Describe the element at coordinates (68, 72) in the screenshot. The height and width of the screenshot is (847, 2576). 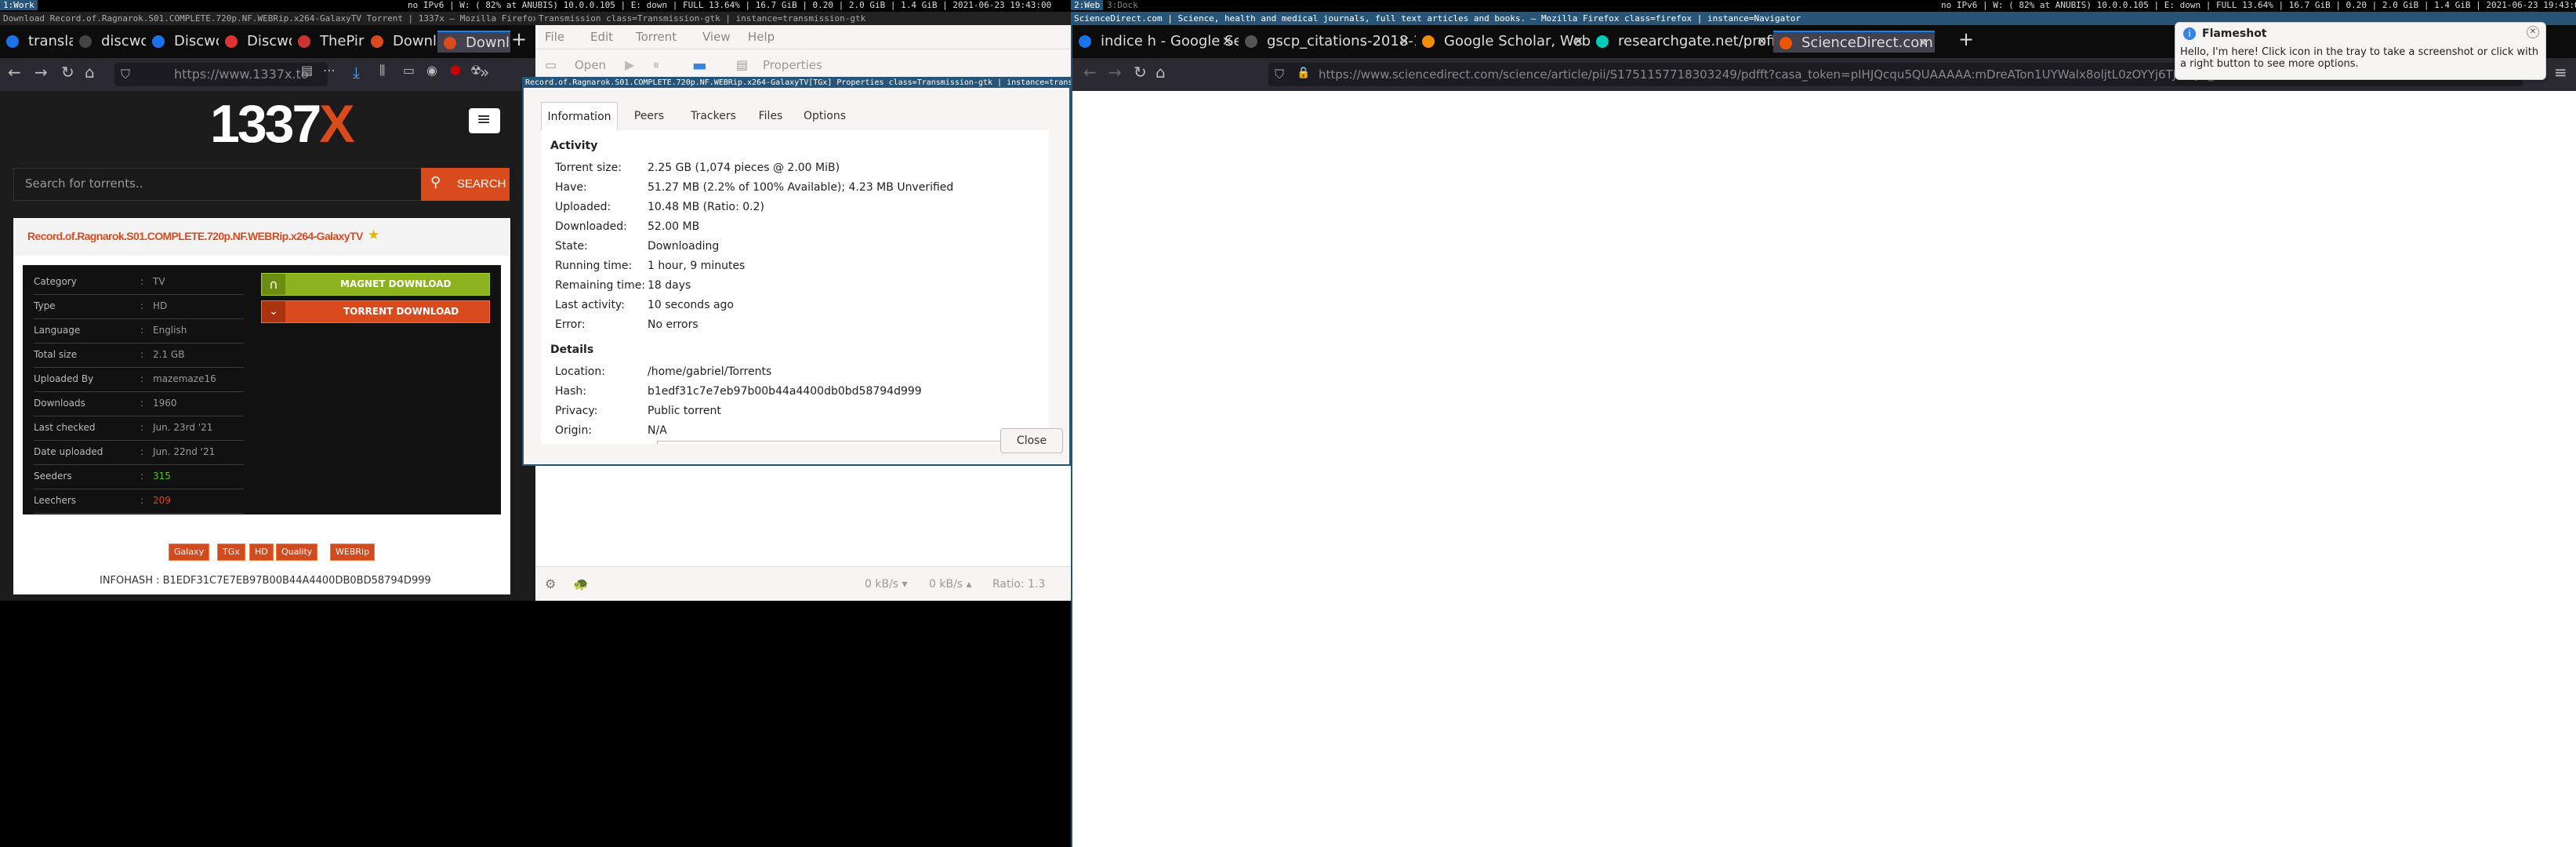
I see `reload-icon: ↻` at that location.